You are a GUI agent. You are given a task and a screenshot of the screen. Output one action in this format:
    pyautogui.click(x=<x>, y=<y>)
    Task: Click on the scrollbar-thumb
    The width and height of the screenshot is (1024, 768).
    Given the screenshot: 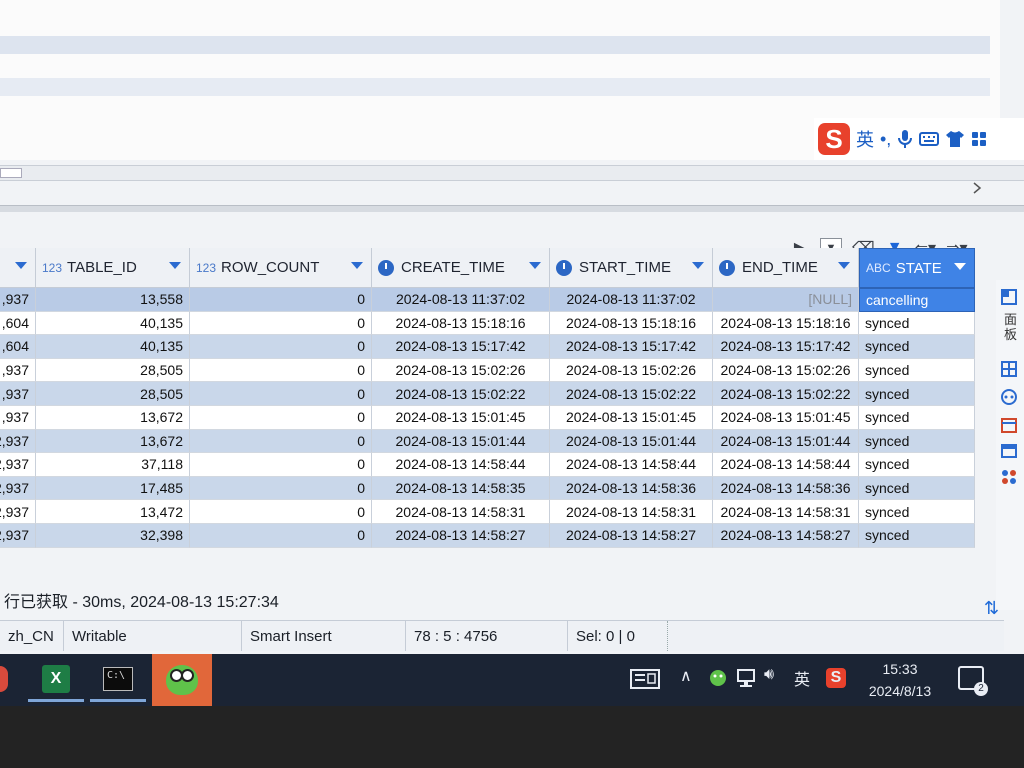 What is the action you would take?
    pyautogui.click(x=11, y=173)
    